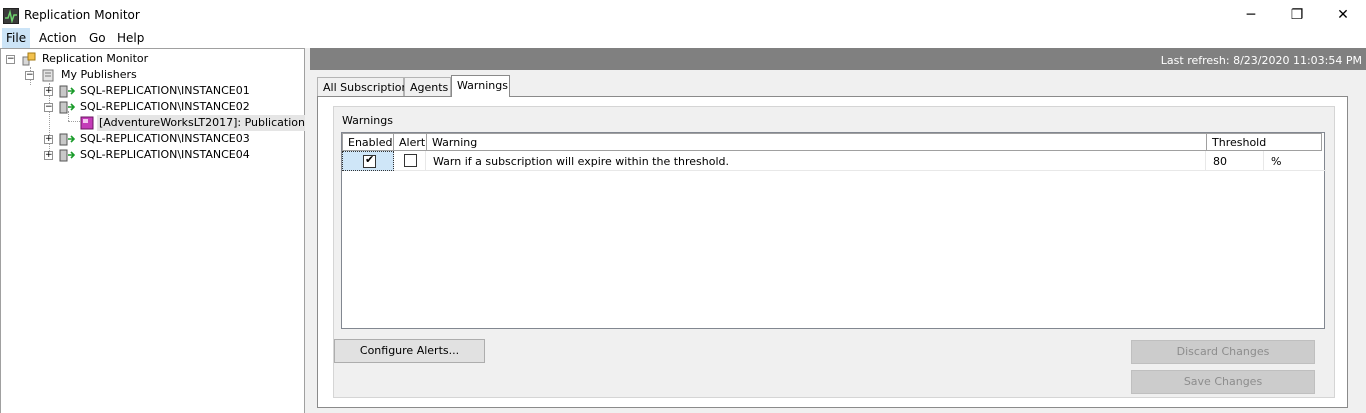 The image size is (1366, 413). I want to click on replication-monitor-node-icon, so click(29, 59).